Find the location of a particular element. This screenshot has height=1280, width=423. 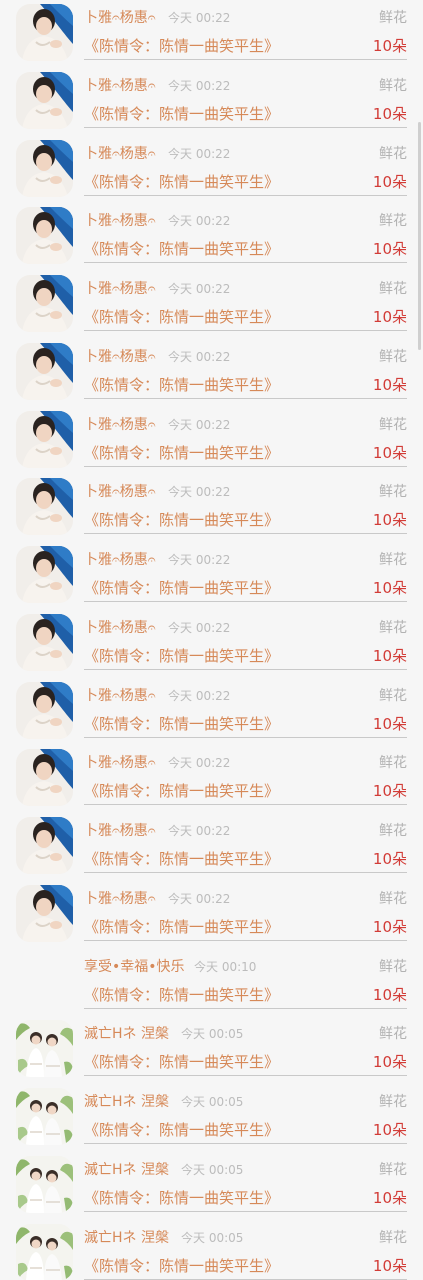

sender-name: 享受•幸福•快乐 is located at coordinates (134, 966).